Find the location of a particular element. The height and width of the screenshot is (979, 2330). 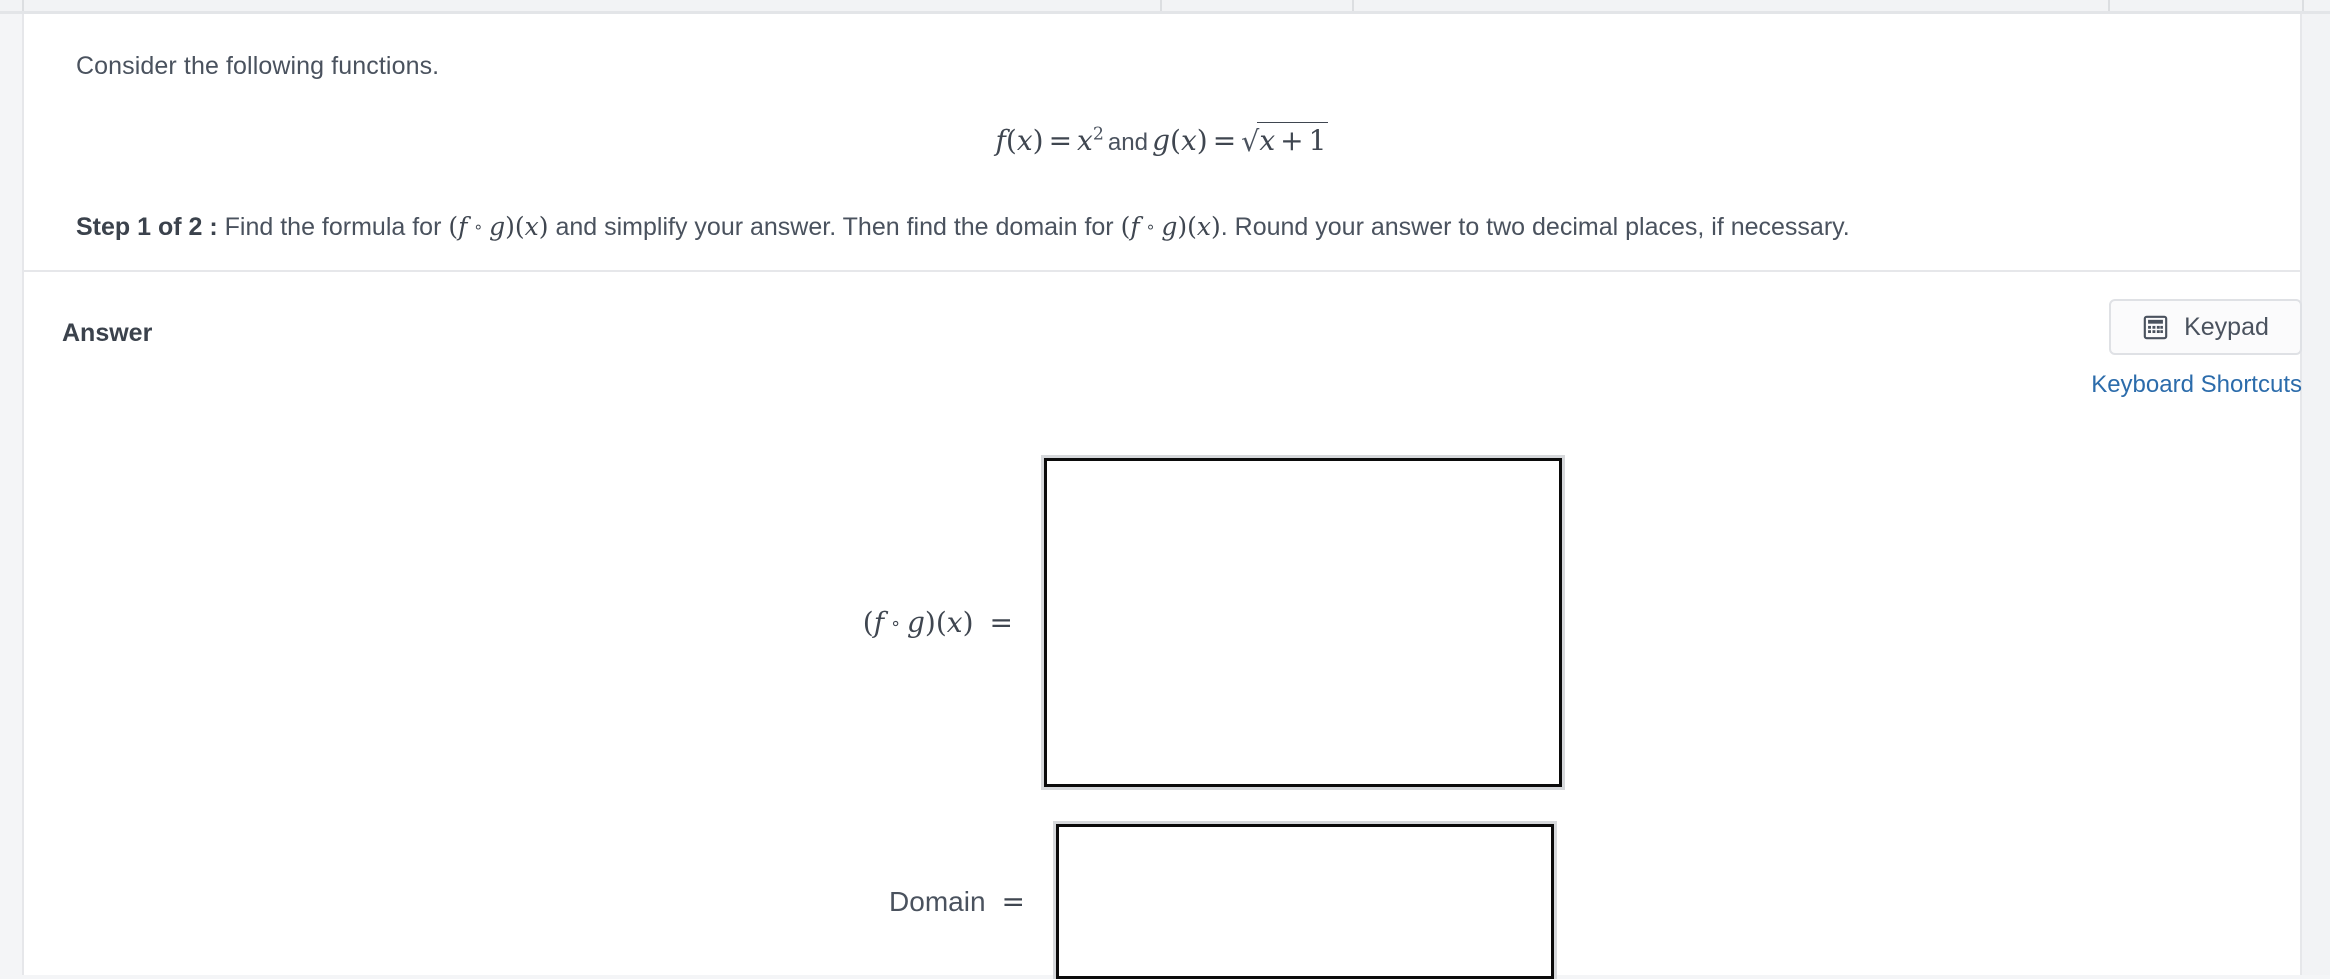

comp1-f: f is located at coordinates (463, 226).